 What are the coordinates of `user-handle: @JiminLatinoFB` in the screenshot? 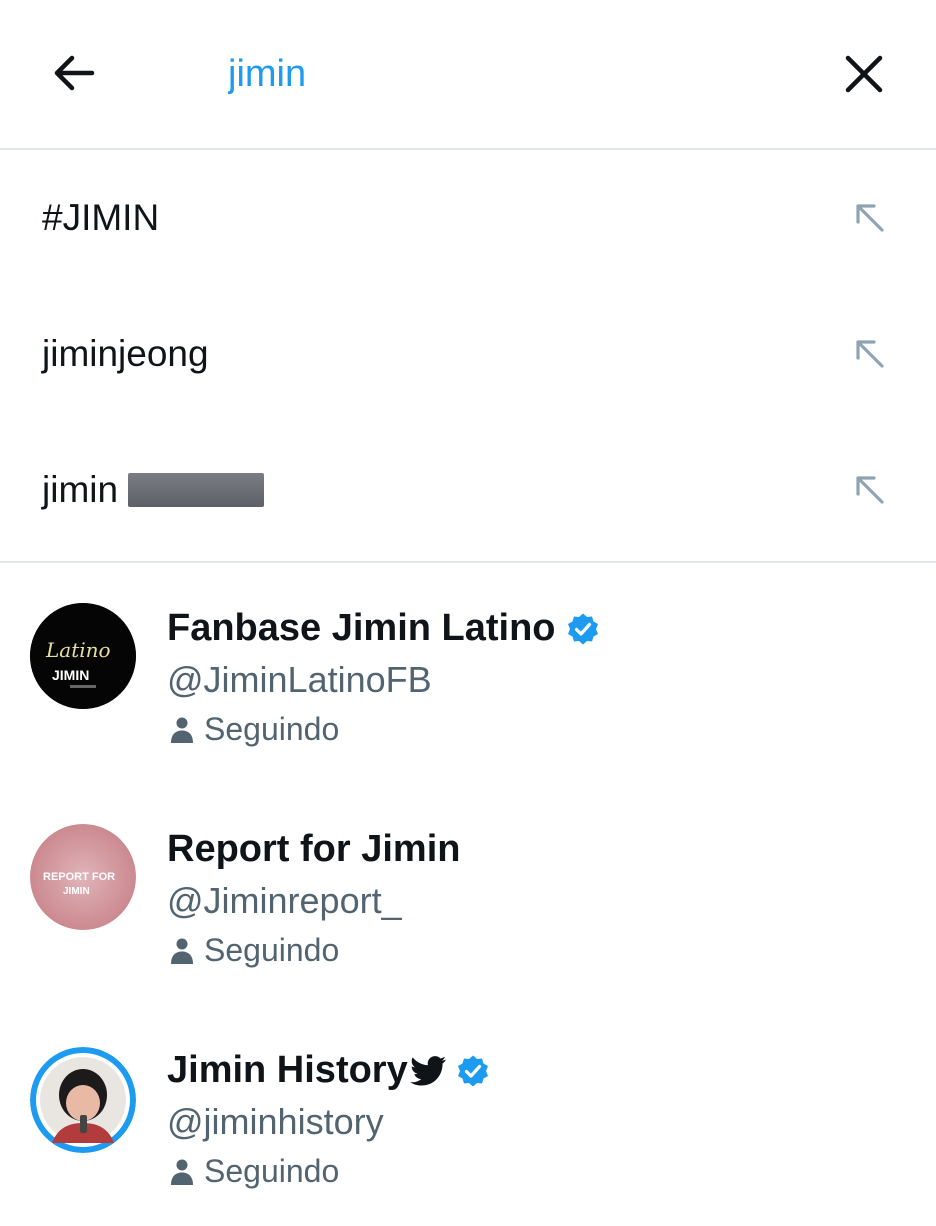 It's located at (299, 679).